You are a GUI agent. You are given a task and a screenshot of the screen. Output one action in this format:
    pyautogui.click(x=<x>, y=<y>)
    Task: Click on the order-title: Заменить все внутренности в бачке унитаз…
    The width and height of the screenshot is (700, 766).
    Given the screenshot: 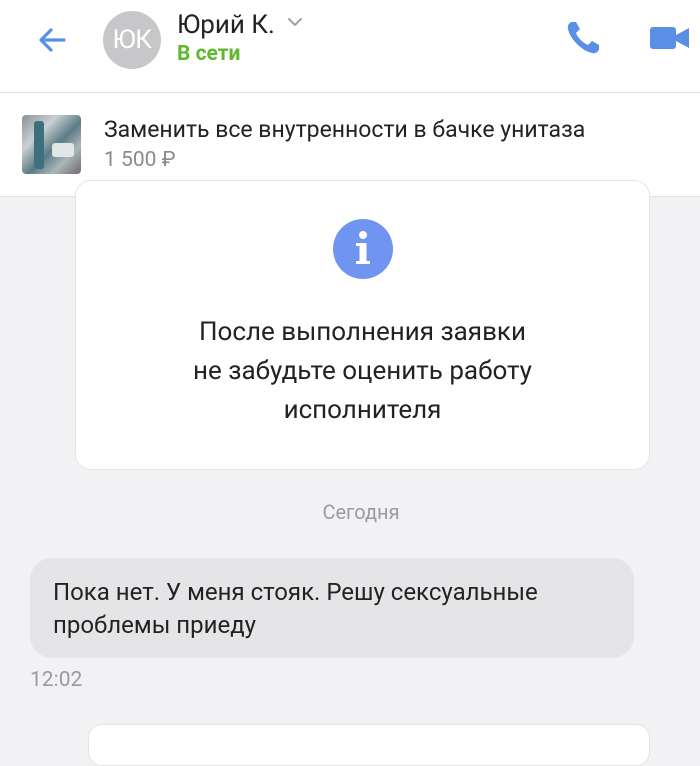 What is the action you would take?
    pyautogui.click(x=344, y=129)
    